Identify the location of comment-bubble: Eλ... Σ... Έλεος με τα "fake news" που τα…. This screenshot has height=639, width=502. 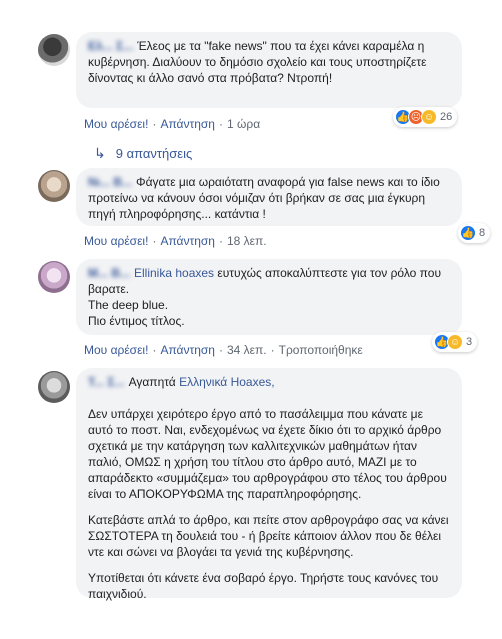
(269, 70).